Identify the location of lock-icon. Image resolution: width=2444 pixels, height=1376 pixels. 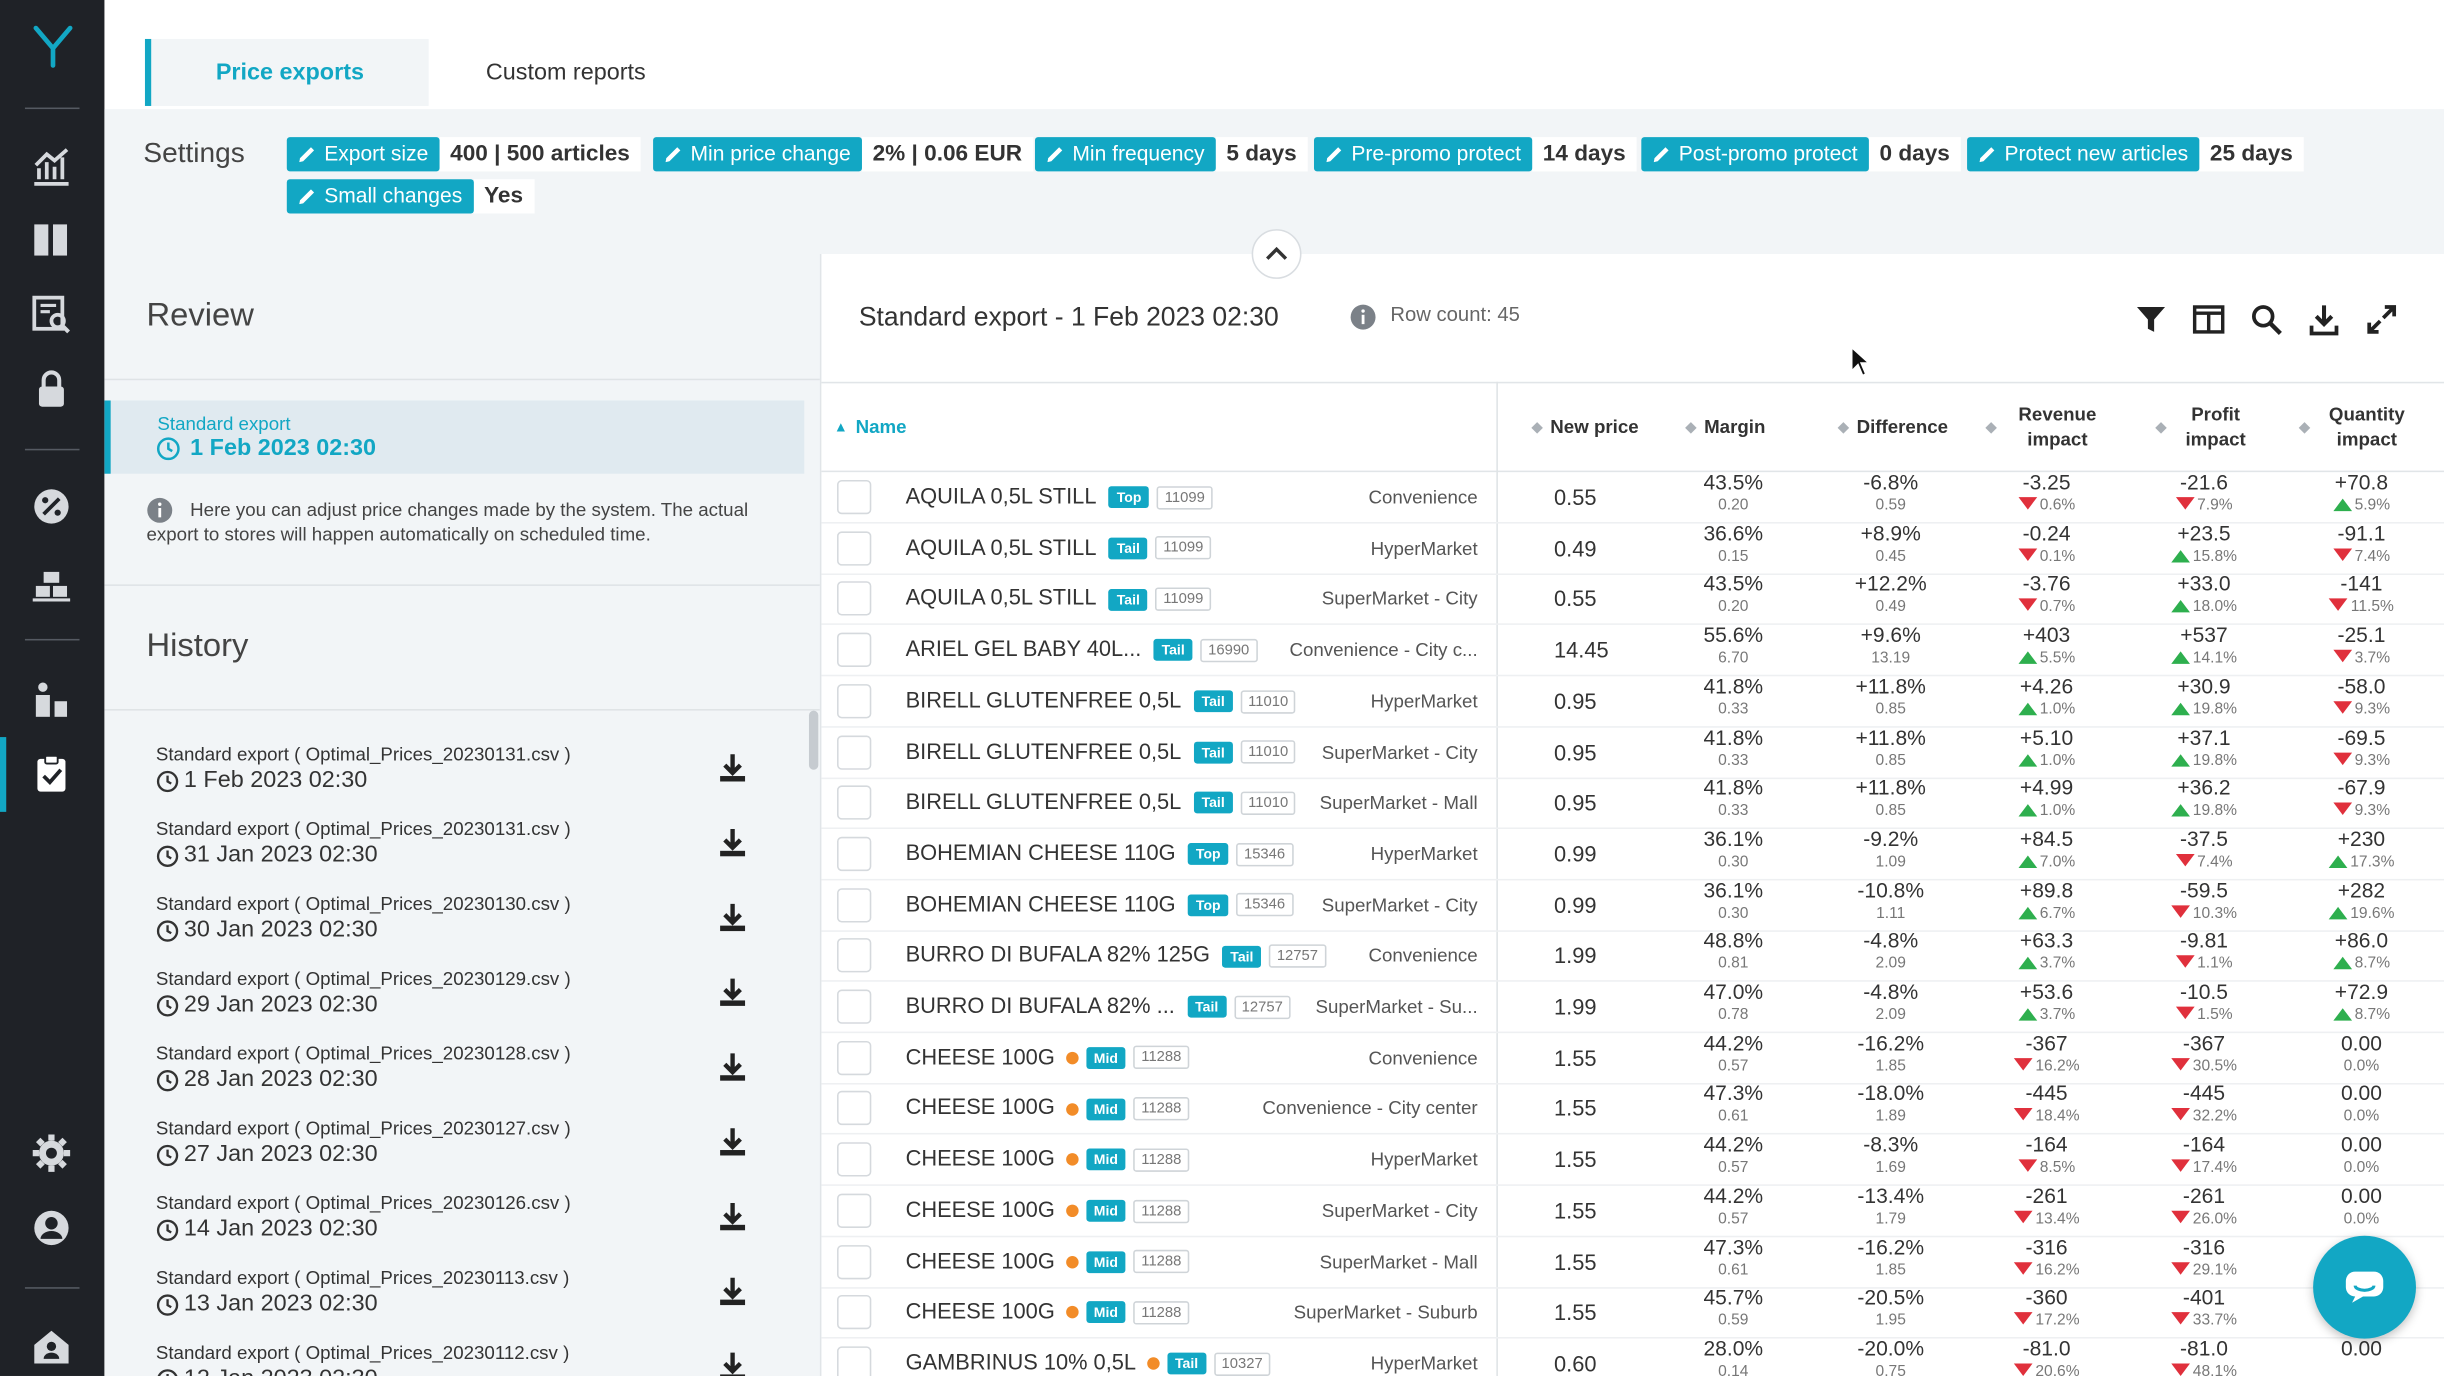
(52, 390).